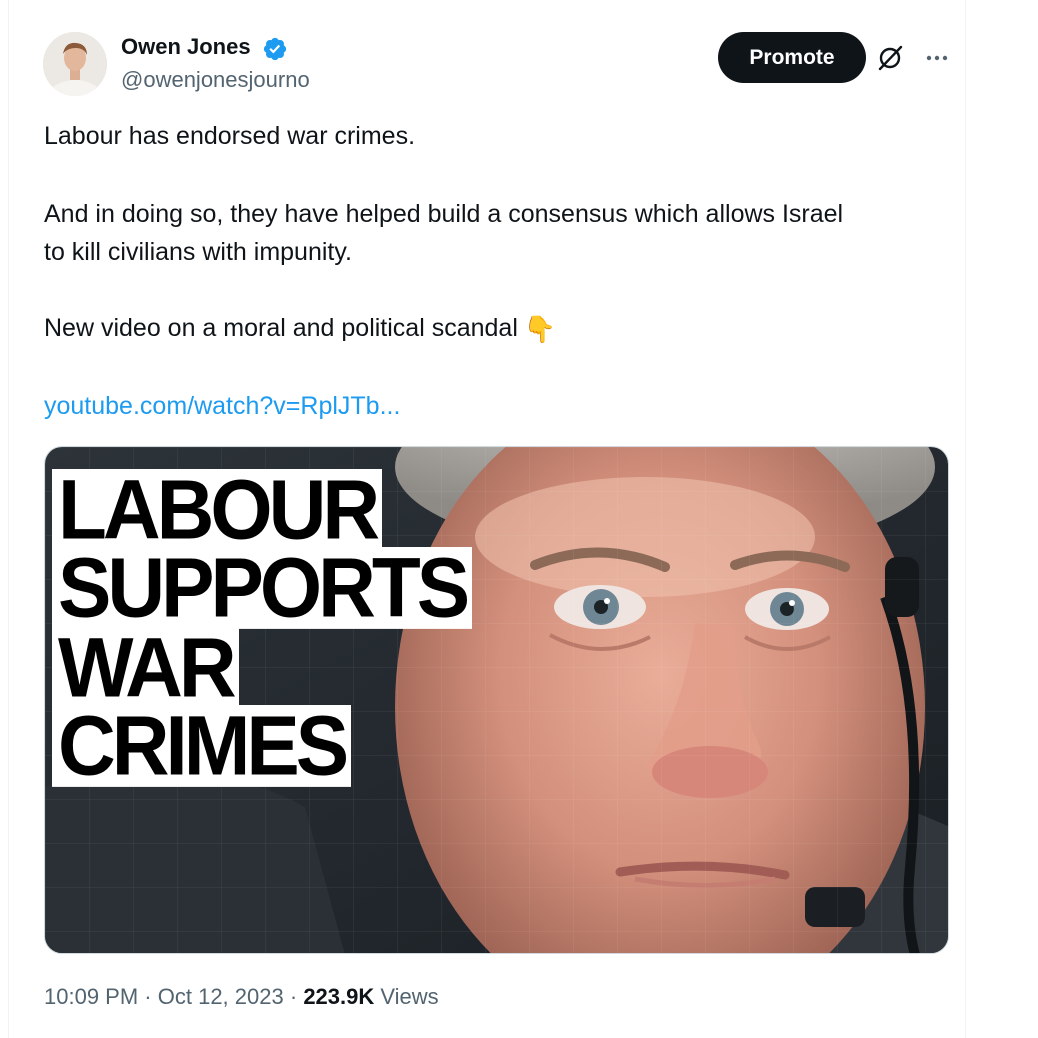  I want to click on verified-badge-icon, so click(275, 49).